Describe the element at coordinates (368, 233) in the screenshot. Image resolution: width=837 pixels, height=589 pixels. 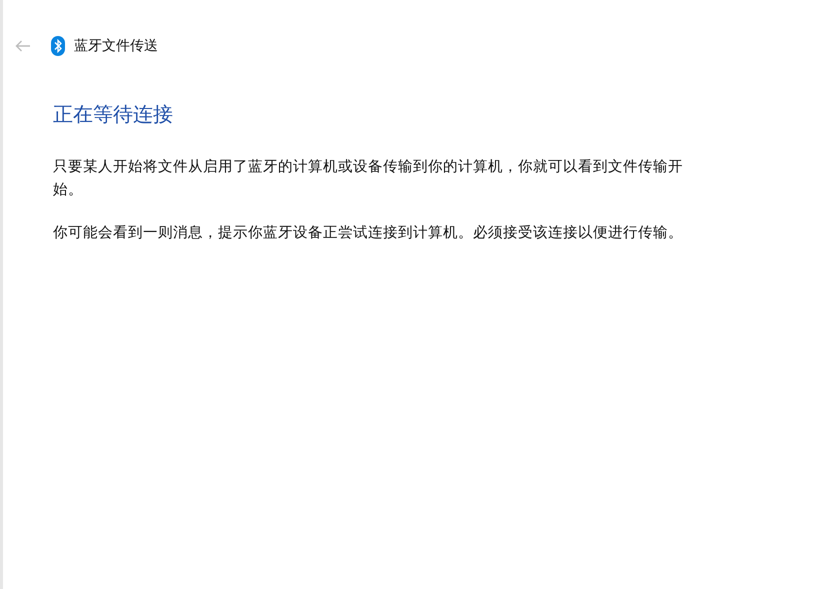
I see `paragraph: 你可能会看到一则消息，提示你蓝牙设备正尝试连接到计算机。必须接受该连接以便进行传输。` at that location.